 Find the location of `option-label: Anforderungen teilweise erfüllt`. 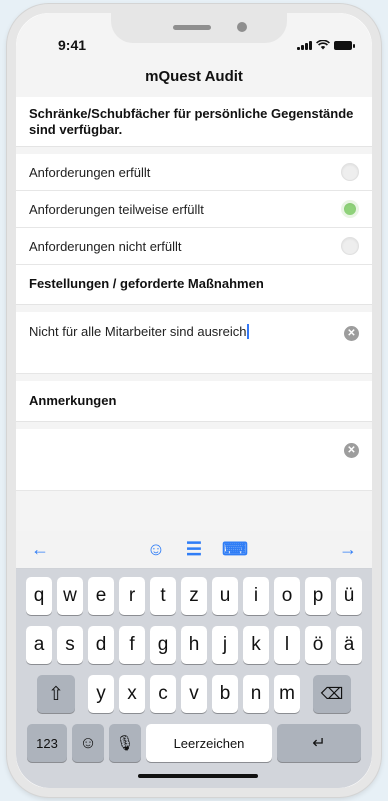

option-label: Anforderungen teilweise erfüllt is located at coordinates (116, 209).